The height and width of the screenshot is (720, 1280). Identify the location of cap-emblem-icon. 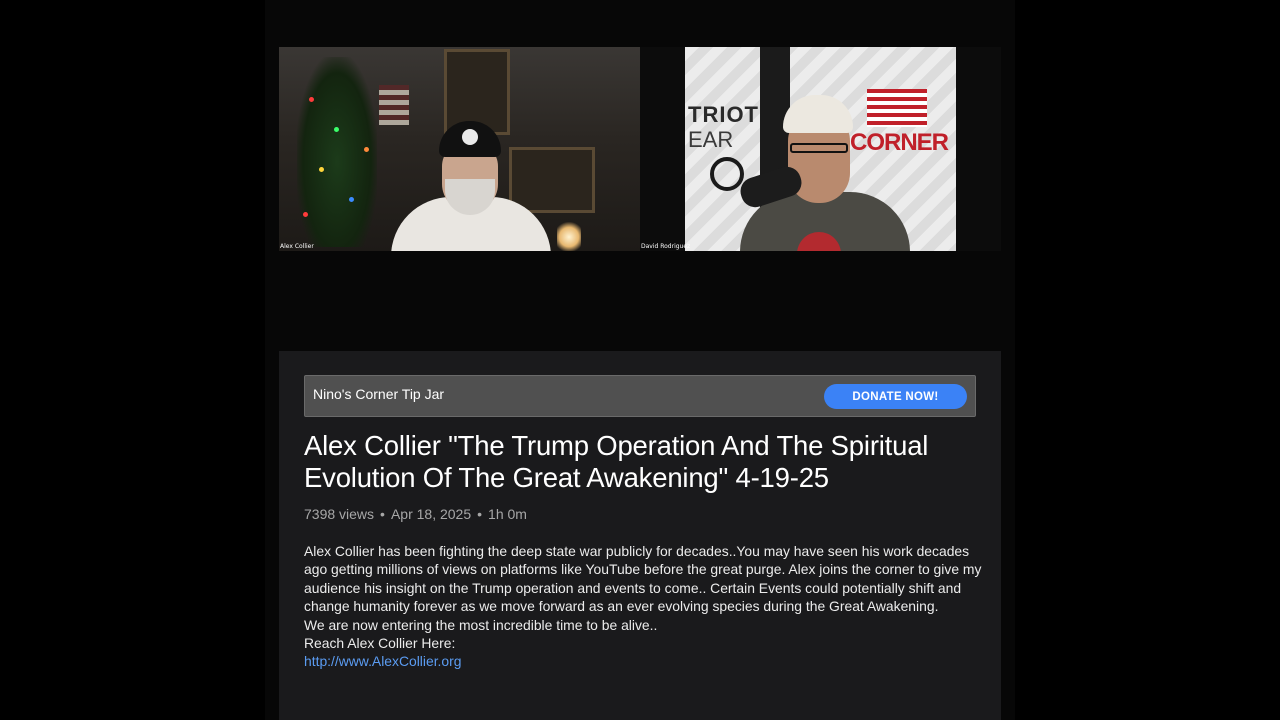
(470, 137).